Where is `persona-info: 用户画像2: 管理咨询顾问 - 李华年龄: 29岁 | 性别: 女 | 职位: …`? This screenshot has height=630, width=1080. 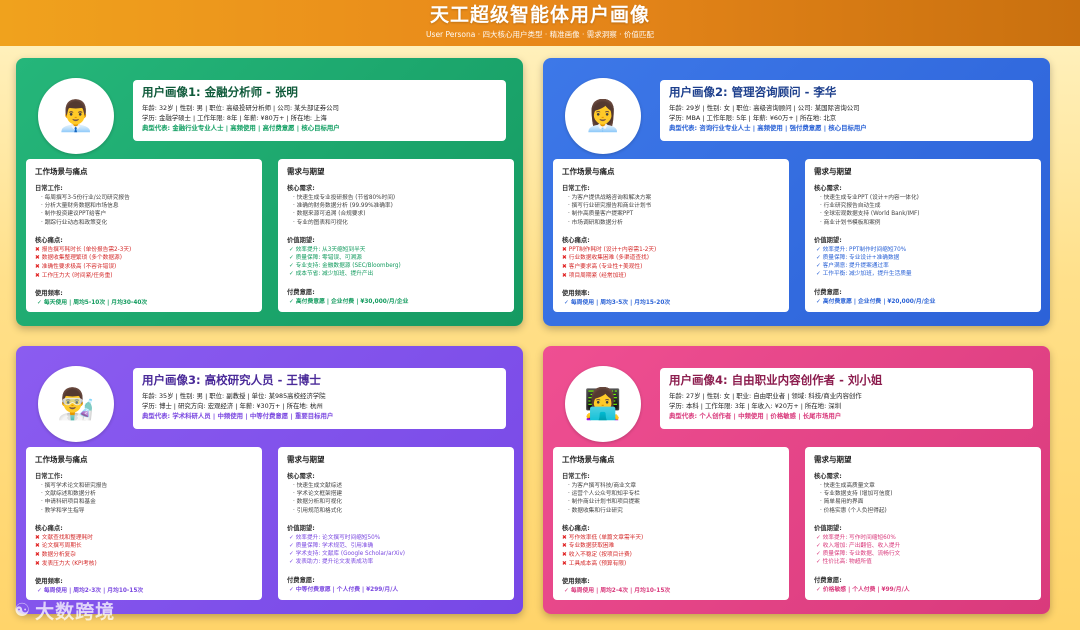
persona-info: 用户画像2: 管理咨询顾问 - 李华年龄: 29岁 | 性别: 女 | 职位: … is located at coordinates (846, 110).